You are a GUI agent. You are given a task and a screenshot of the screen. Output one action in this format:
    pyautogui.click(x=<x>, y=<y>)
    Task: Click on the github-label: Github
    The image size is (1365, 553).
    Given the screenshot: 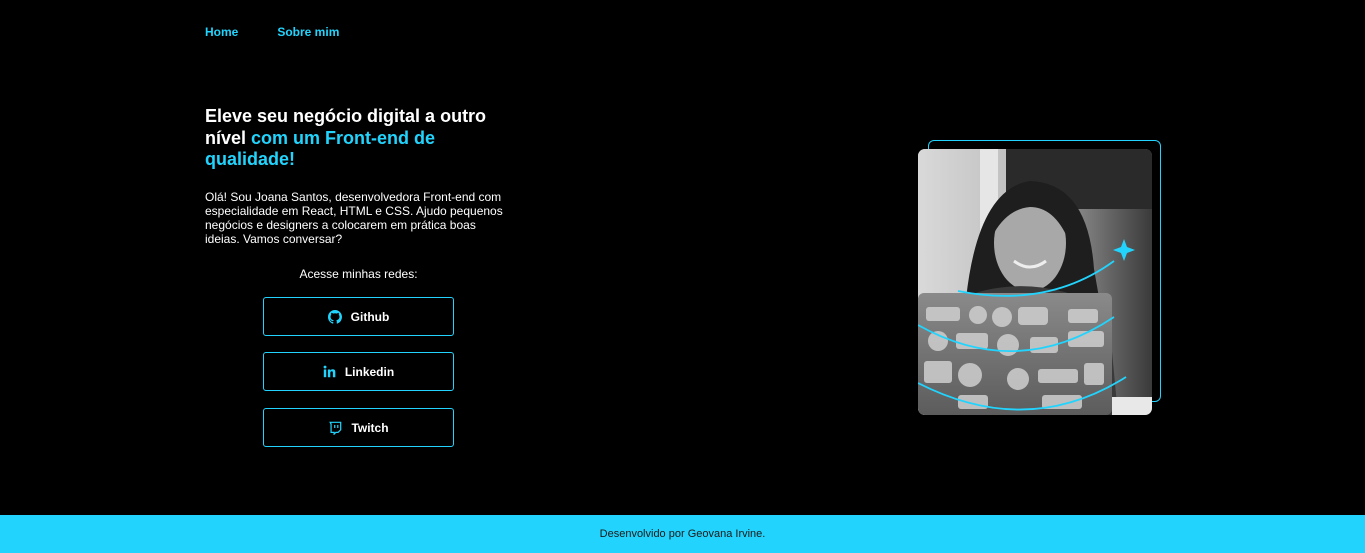 What is the action you would take?
    pyautogui.click(x=370, y=316)
    